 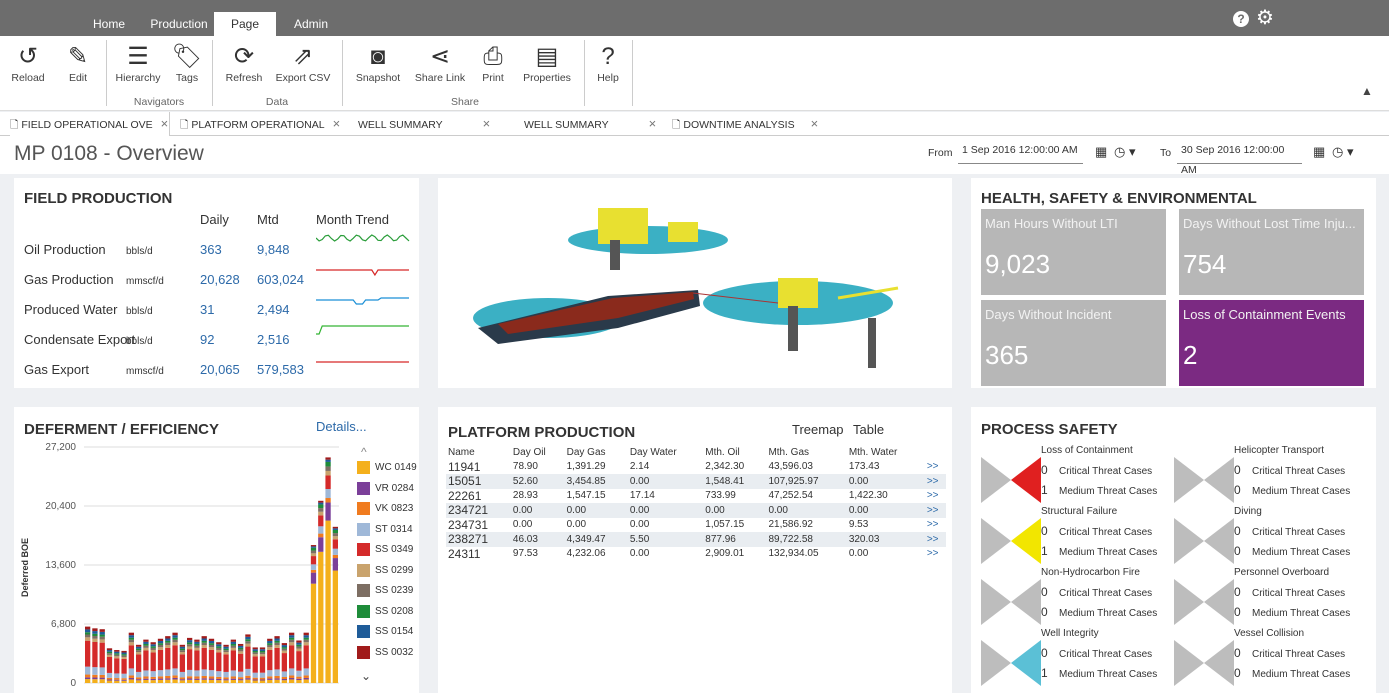 I want to click on process-safety-category: Structural Failure, so click(x=1079, y=511).